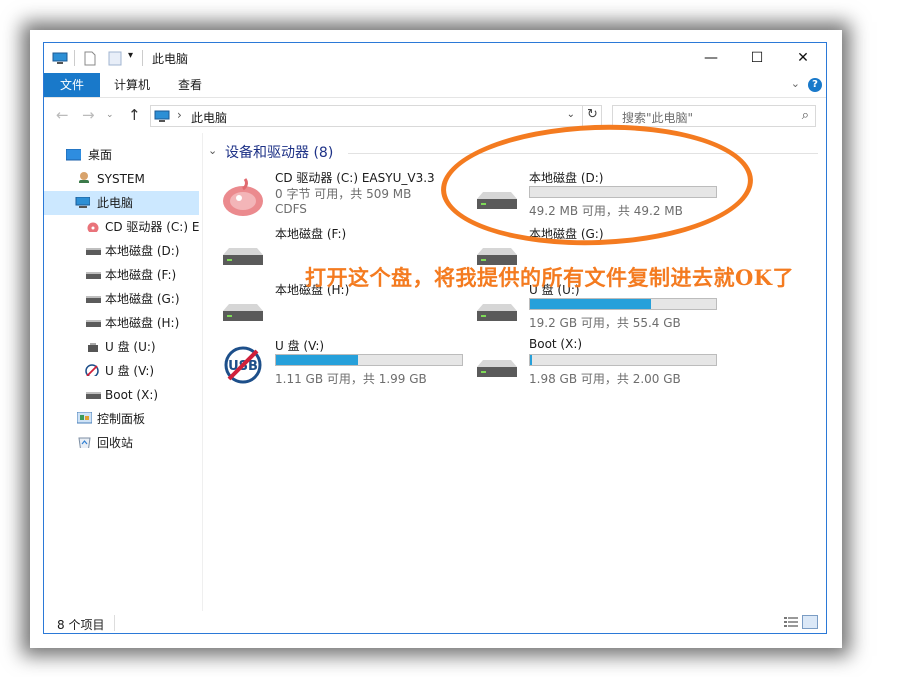 This screenshot has width=905, height=677. What do you see at coordinates (791, 622) in the screenshot?
I see `details-view-icon` at bounding box center [791, 622].